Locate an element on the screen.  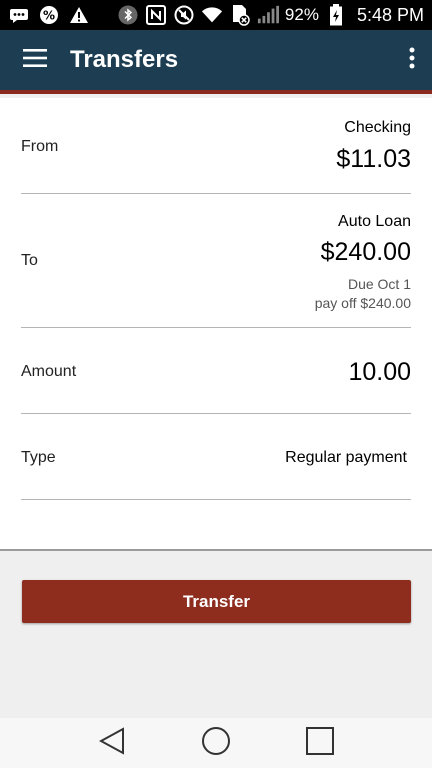
recents-icon is located at coordinates (320, 743).